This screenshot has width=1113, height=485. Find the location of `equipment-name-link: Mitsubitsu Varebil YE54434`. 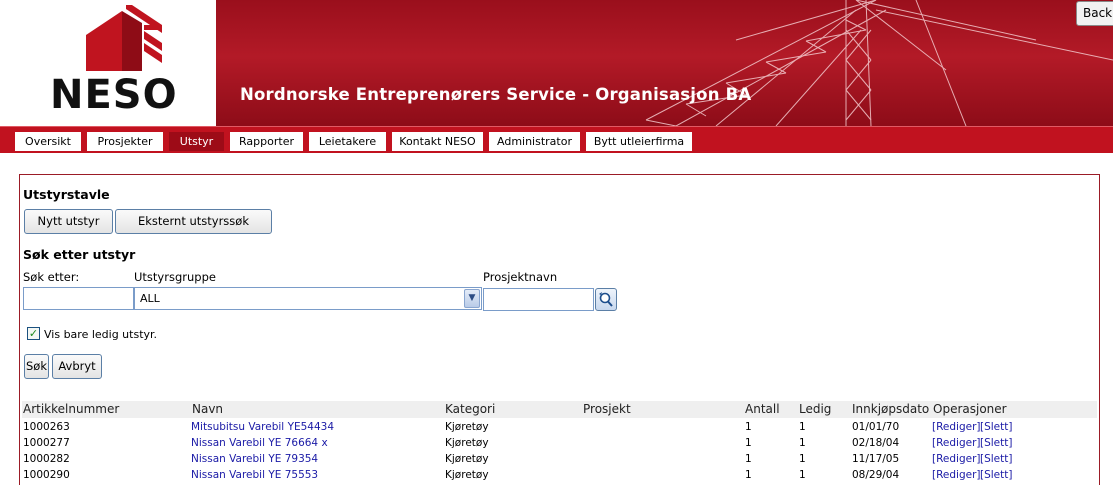

equipment-name-link: Mitsubitsu Varebil YE54434 is located at coordinates (262, 427).